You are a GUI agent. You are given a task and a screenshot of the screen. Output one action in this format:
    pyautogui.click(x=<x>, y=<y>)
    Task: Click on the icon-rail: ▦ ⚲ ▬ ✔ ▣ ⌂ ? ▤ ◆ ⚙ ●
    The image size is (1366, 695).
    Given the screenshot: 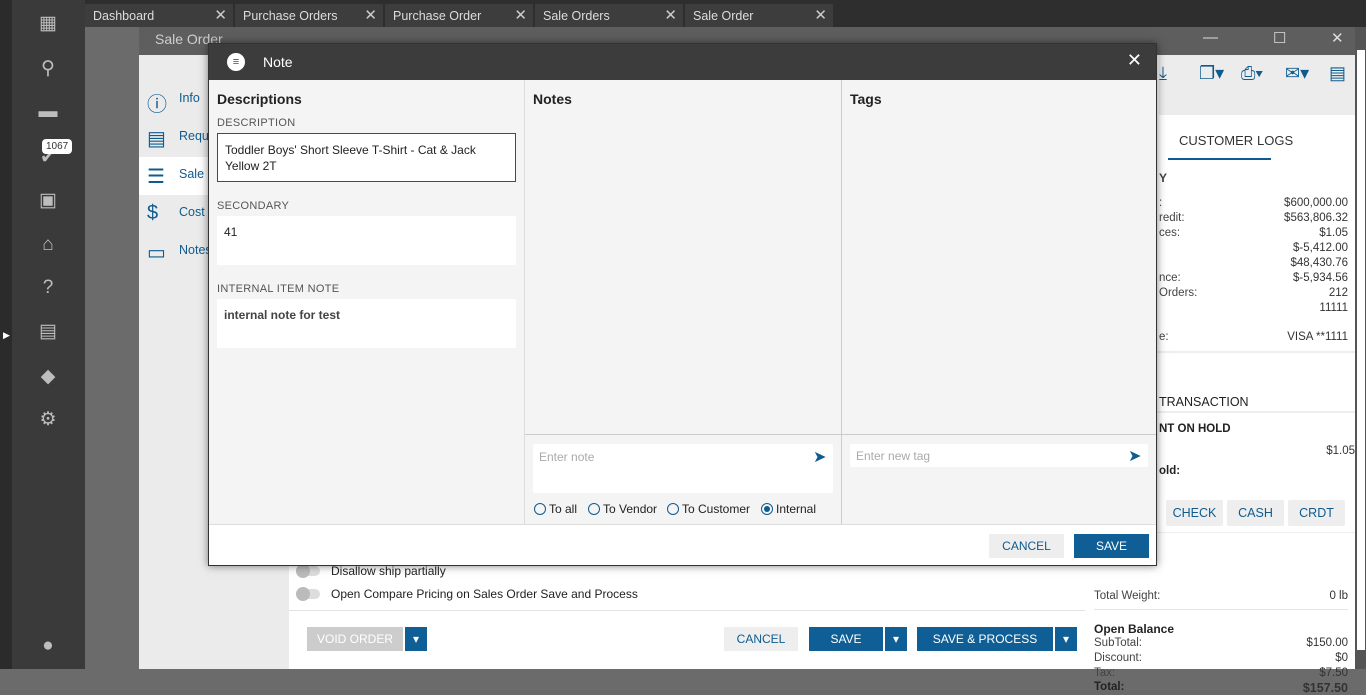 What is the action you would take?
    pyautogui.click(x=48, y=334)
    